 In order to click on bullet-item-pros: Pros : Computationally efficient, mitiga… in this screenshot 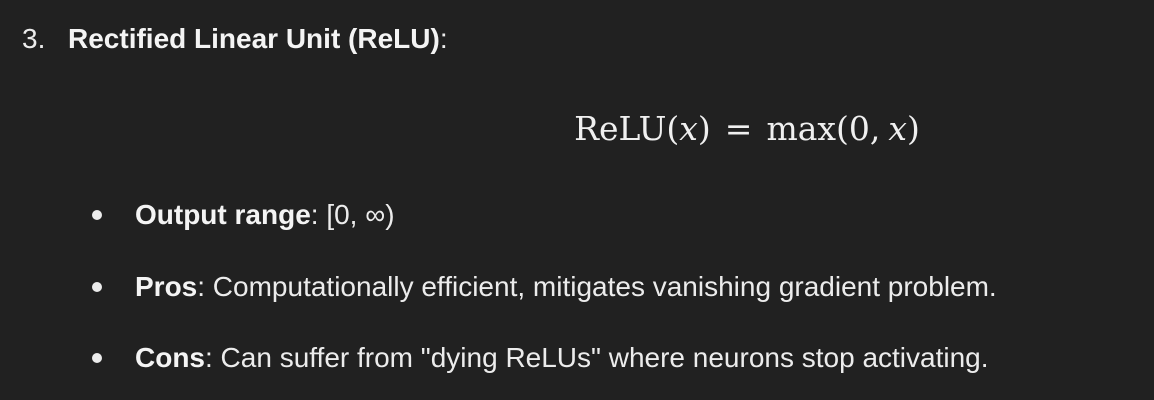, I will do `click(543, 287)`.